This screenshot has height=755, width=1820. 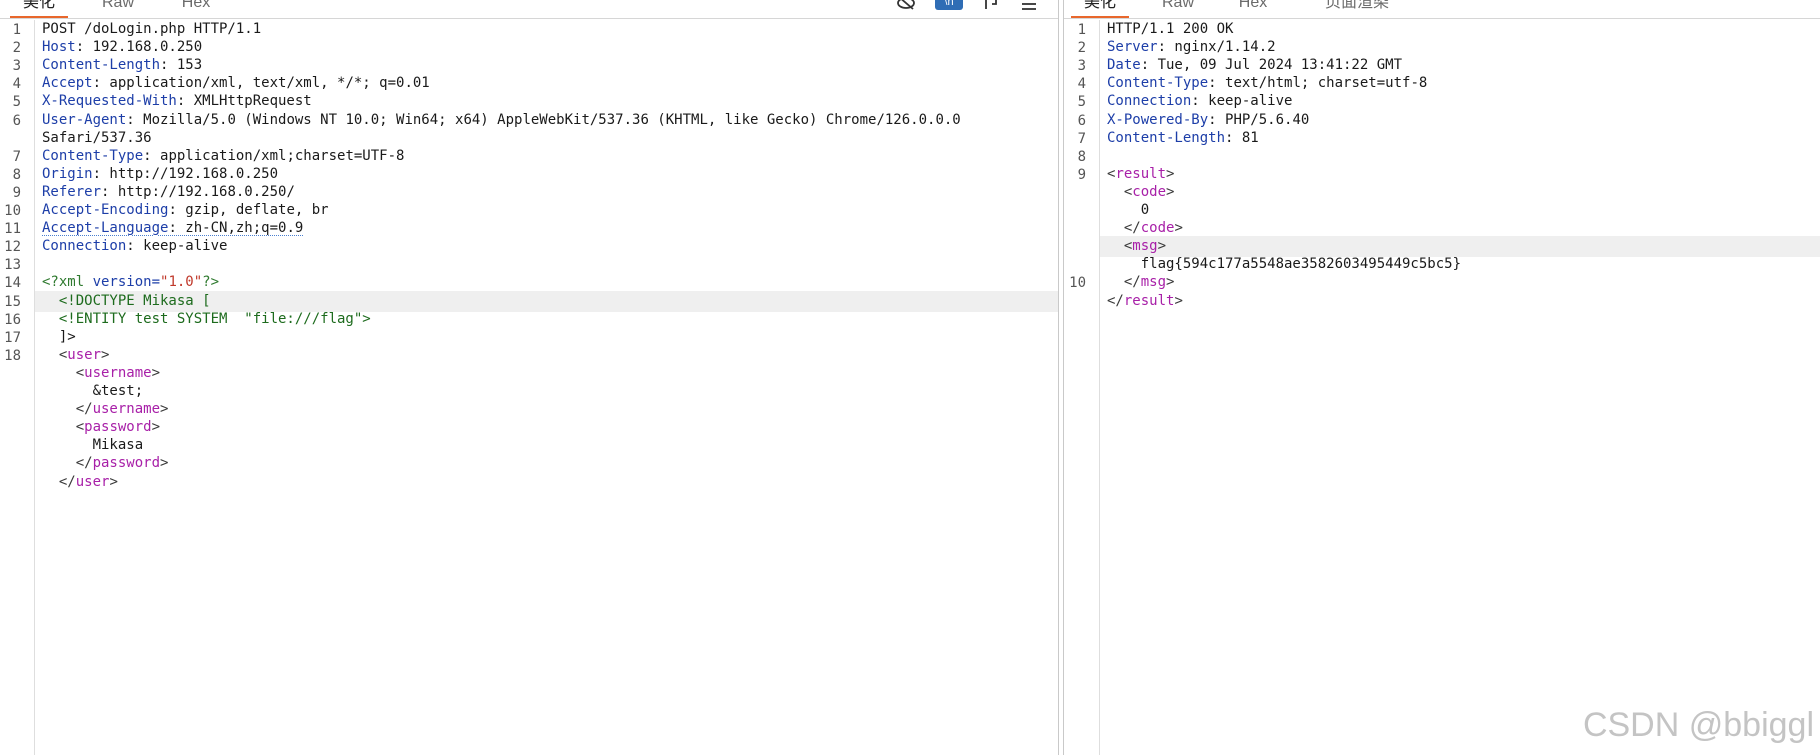 I want to click on header-name: Accept-Language, so click(x=105, y=228).